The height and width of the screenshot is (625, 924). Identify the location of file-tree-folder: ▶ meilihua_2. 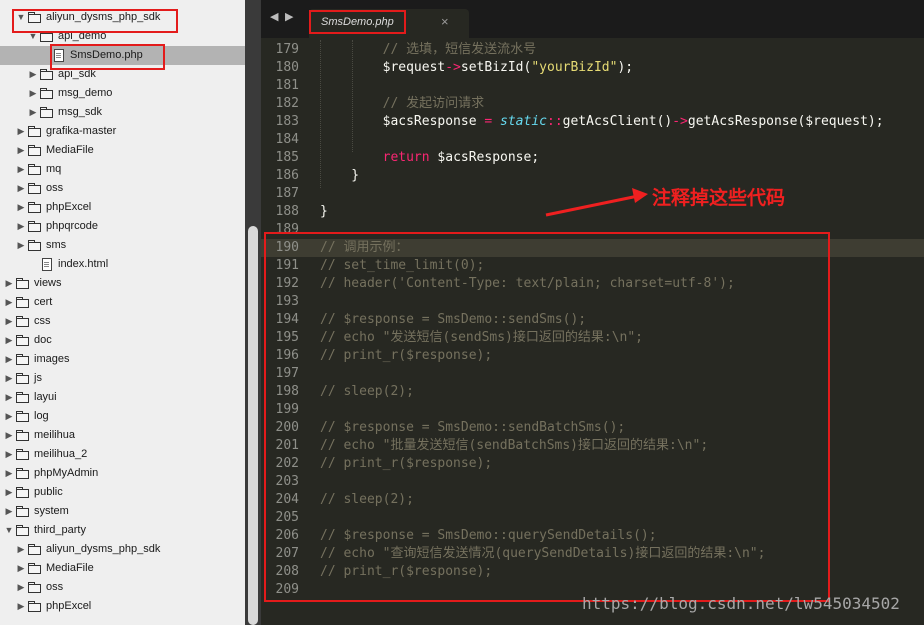
(122, 454).